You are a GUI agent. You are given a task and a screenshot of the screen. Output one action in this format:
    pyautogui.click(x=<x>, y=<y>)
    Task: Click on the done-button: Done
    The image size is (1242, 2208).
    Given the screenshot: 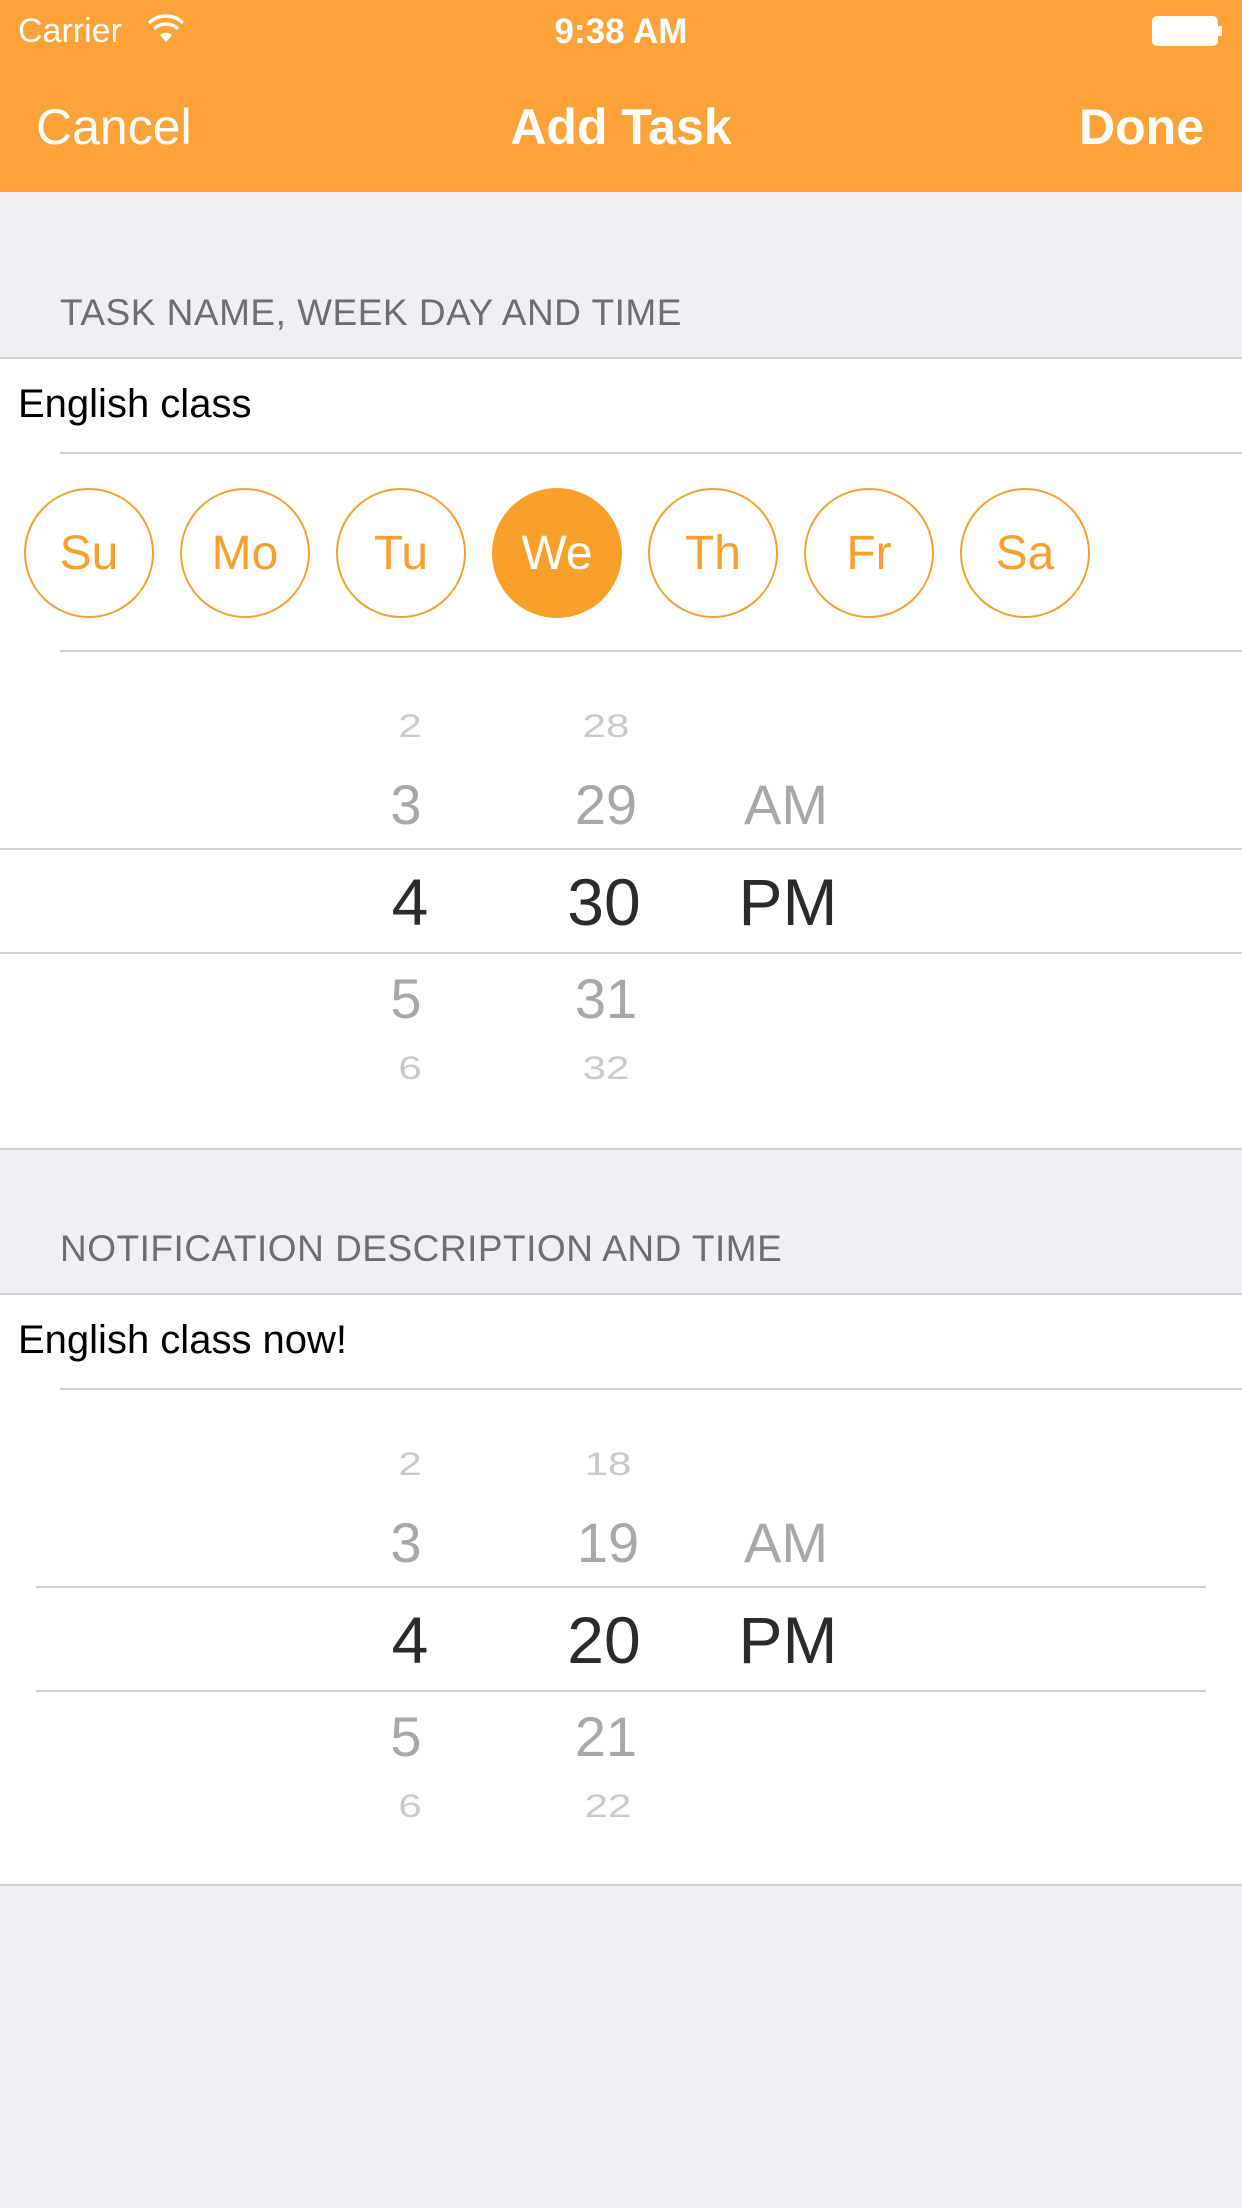 What is the action you would take?
    pyautogui.click(x=1141, y=127)
    